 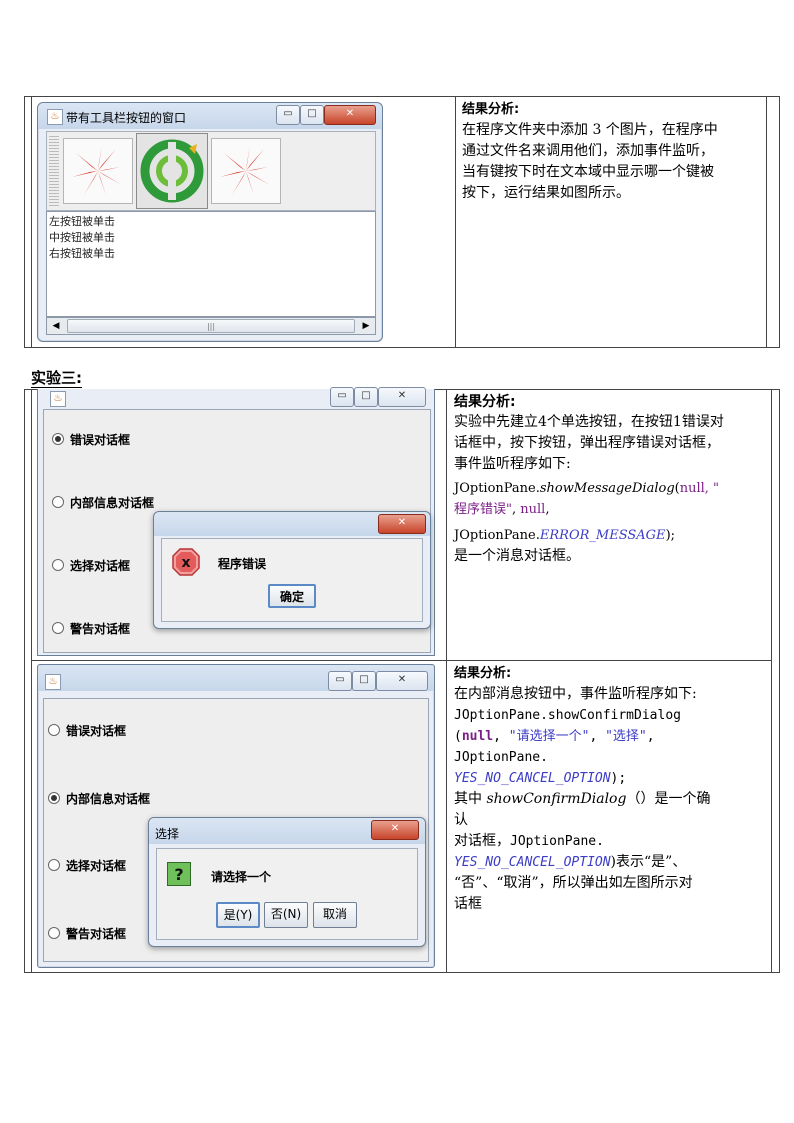 I want to click on close-button: ✕, so click(x=350, y=115).